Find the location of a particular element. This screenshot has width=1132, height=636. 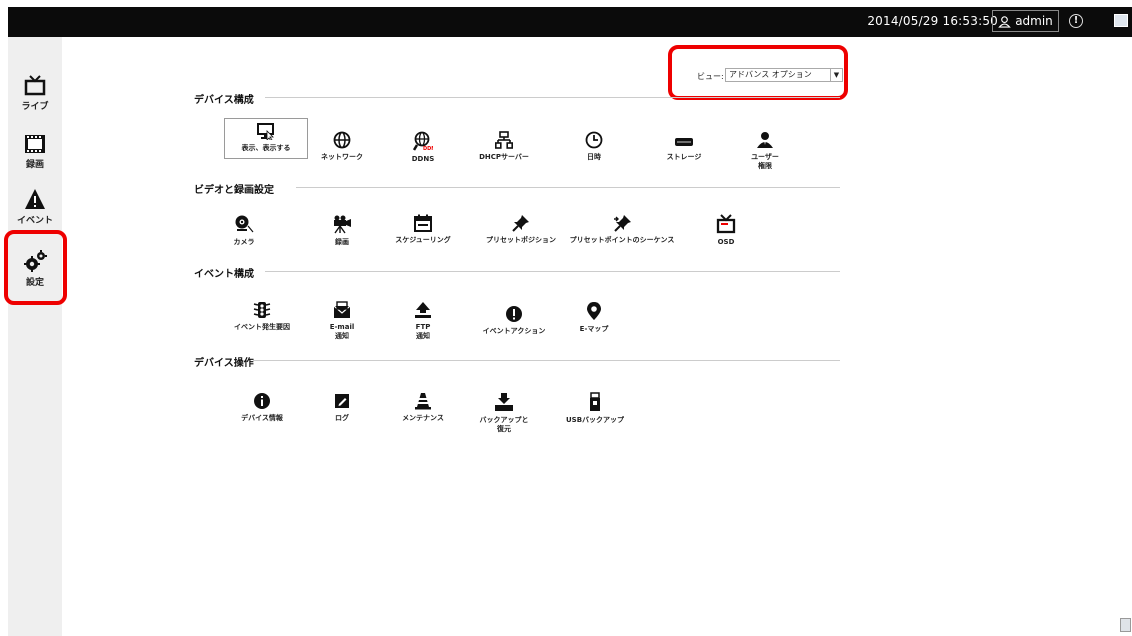

ops-item-maintenance: メンテナンス is located at coordinates (423, 407).